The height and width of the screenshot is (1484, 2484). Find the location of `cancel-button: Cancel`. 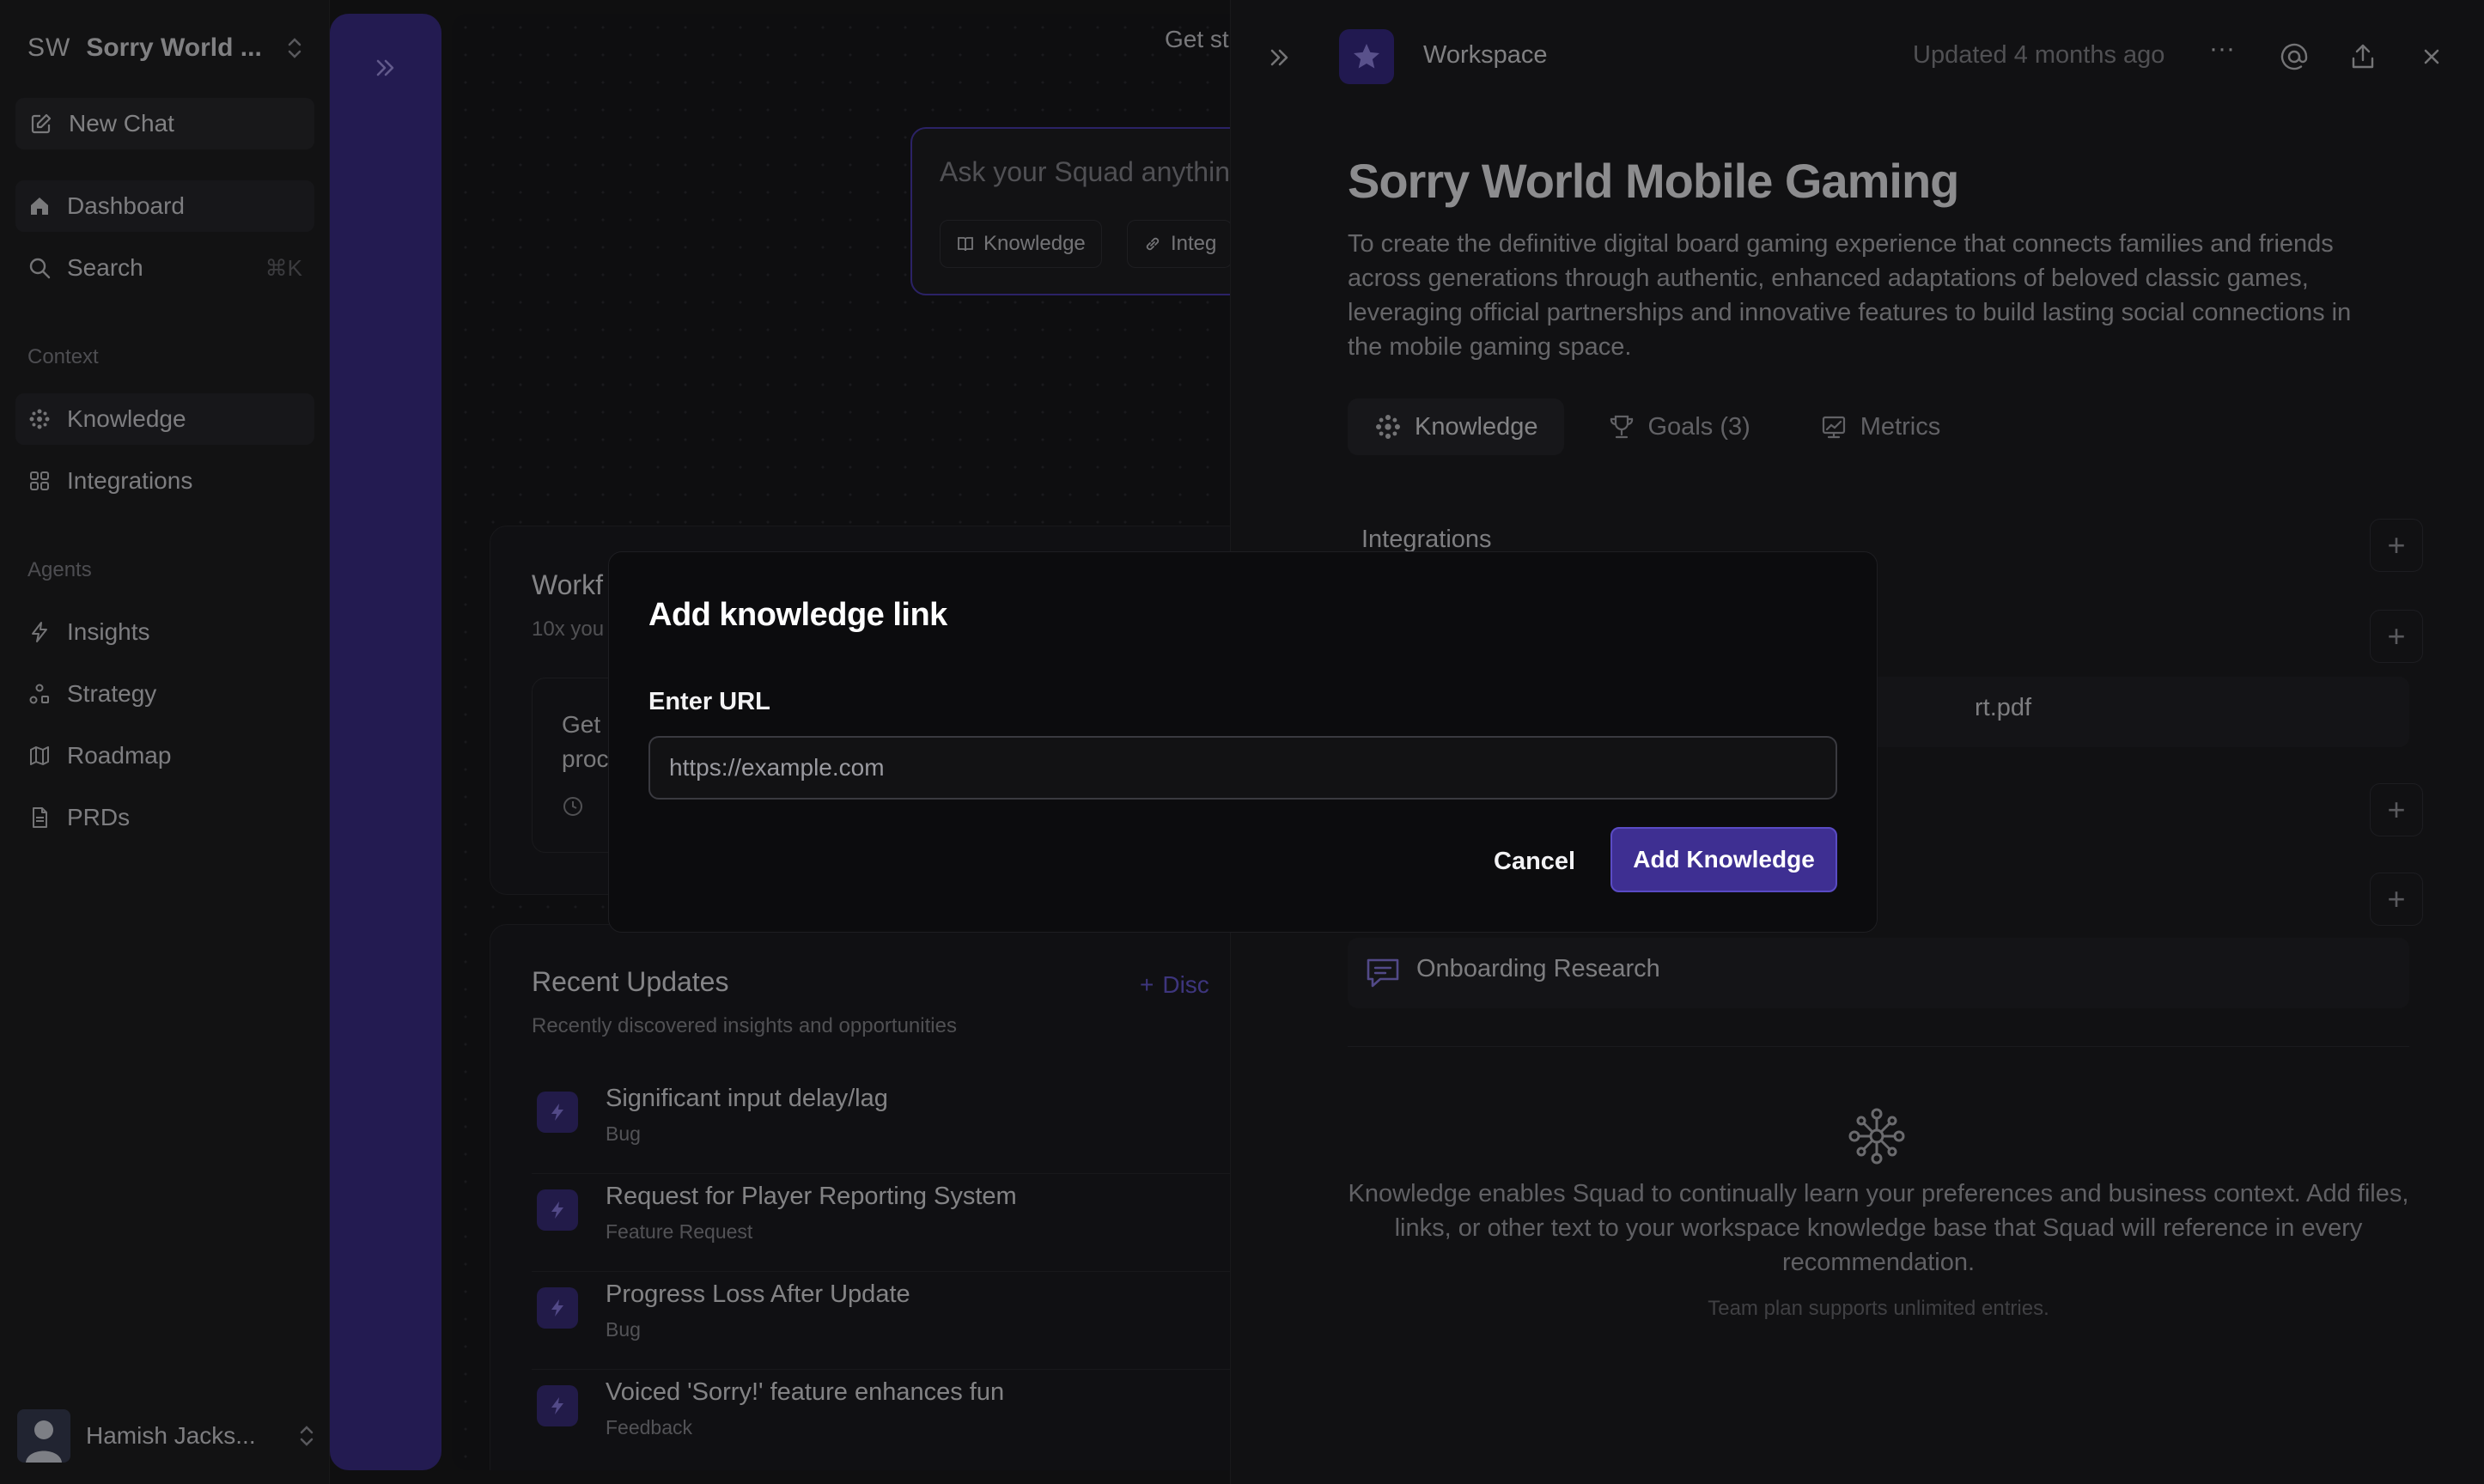

cancel-button: Cancel is located at coordinates (1534, 862).